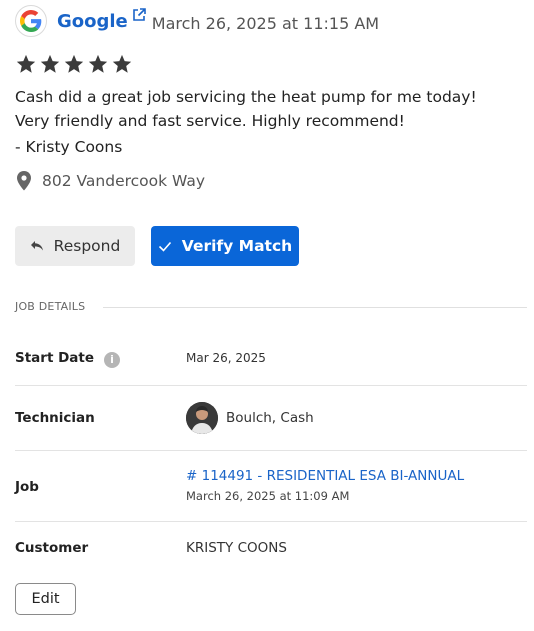 The image size is (534, 631). What do you see at coordinates (52, 548) in the screenshot?
I see `customer-label: Customer` at bounding box center [52, 548].